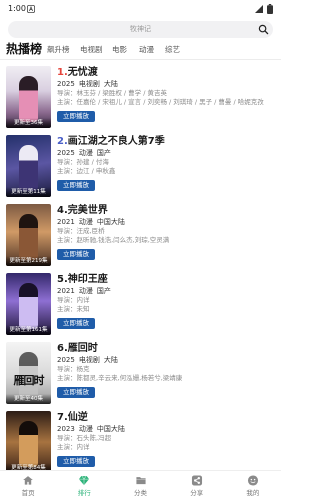 This screenshot has height=500, width=320. I want to click on rank-number: 4., so click(62, 210).